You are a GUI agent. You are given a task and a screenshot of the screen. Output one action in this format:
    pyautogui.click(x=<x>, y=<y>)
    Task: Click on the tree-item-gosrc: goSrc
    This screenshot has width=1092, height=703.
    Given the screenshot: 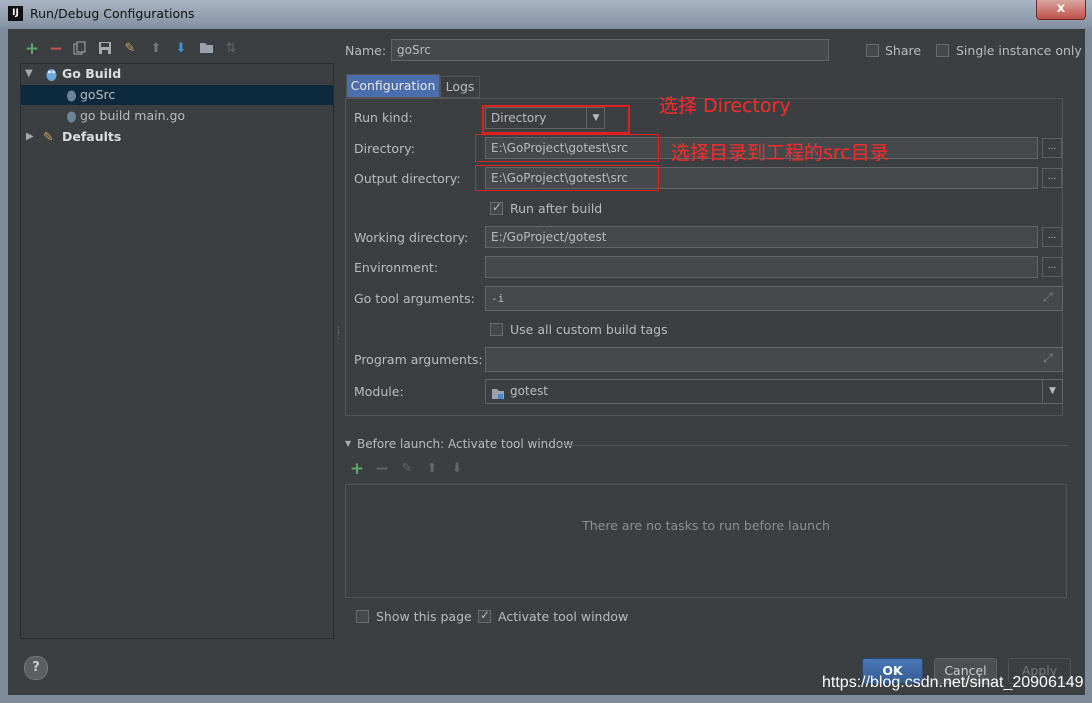 What is the action you would take?
    pyautogui.click(x=177, y=95)
    